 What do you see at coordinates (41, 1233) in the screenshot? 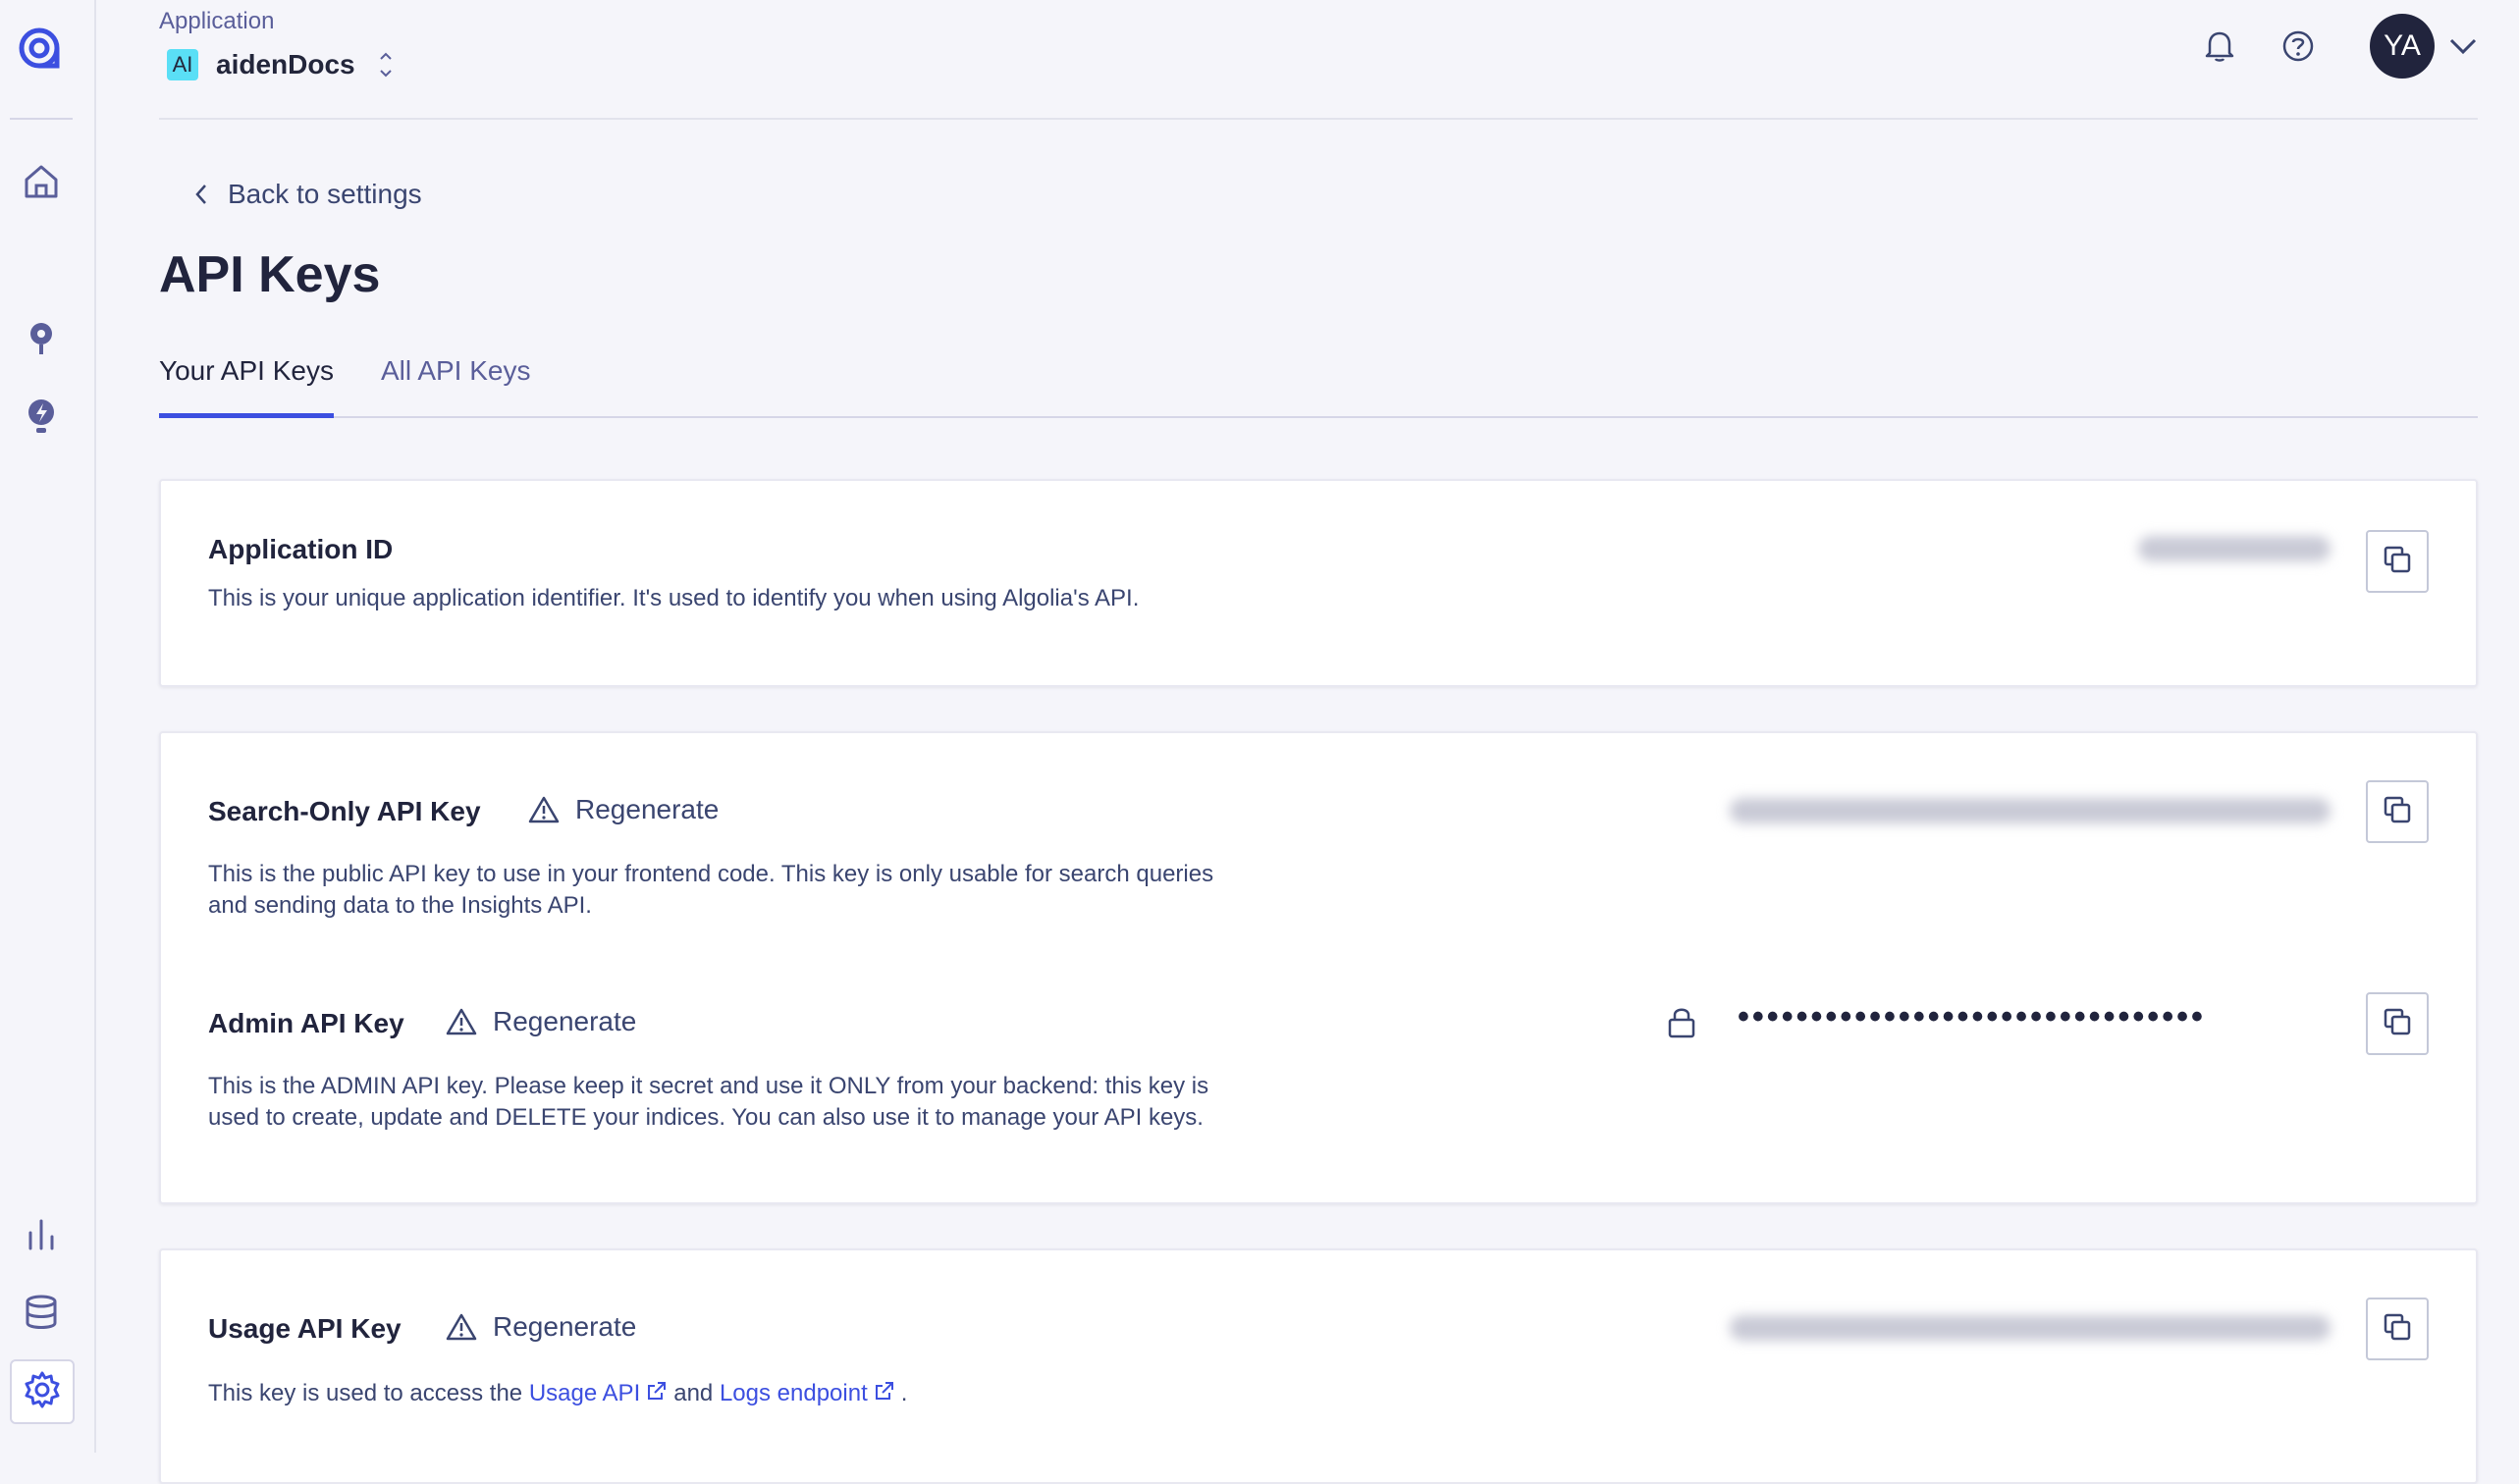
I see `bar-chart-icon` at bounding box center [41, 1233].